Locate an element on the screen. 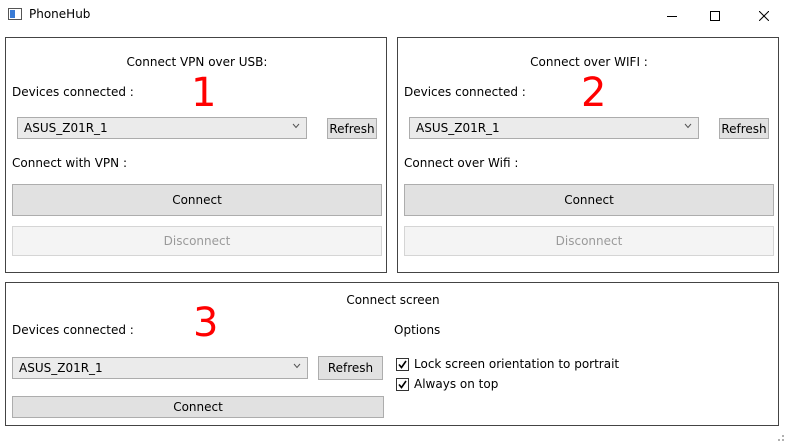  vpn-device-selected: ASUS_Z01R_1 is located at coordinates (66, 128).